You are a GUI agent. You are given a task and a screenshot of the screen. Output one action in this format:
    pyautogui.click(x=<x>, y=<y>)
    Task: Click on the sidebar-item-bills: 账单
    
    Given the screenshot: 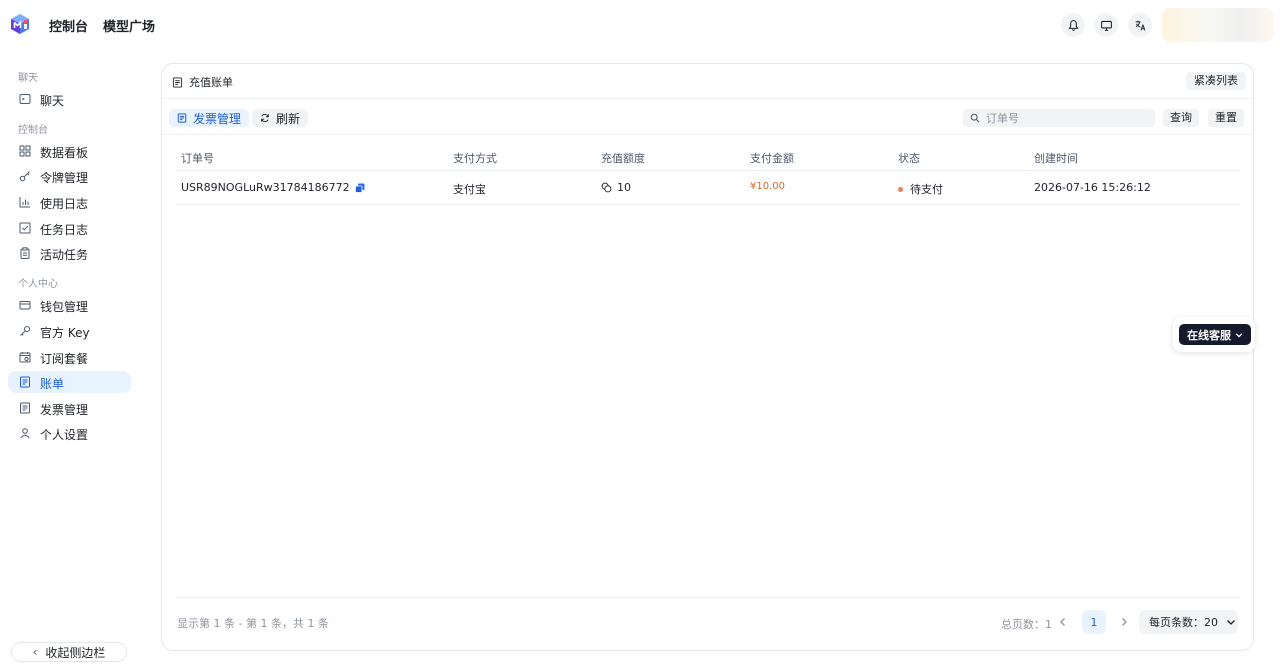 What is the action you would take?
    pyautogui.click(x=69, y=382)
    